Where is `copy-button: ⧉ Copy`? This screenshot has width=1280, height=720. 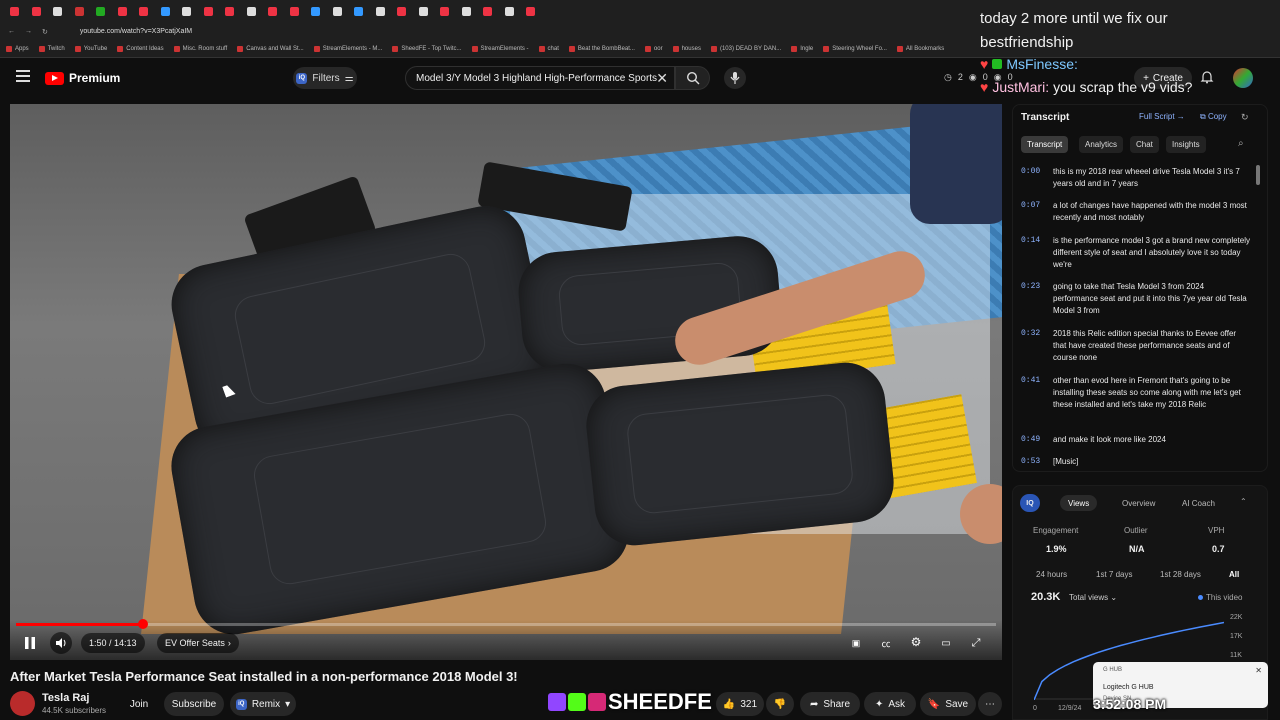 copy-button: ⧉ Copy is located at coordinates (1213, 117).